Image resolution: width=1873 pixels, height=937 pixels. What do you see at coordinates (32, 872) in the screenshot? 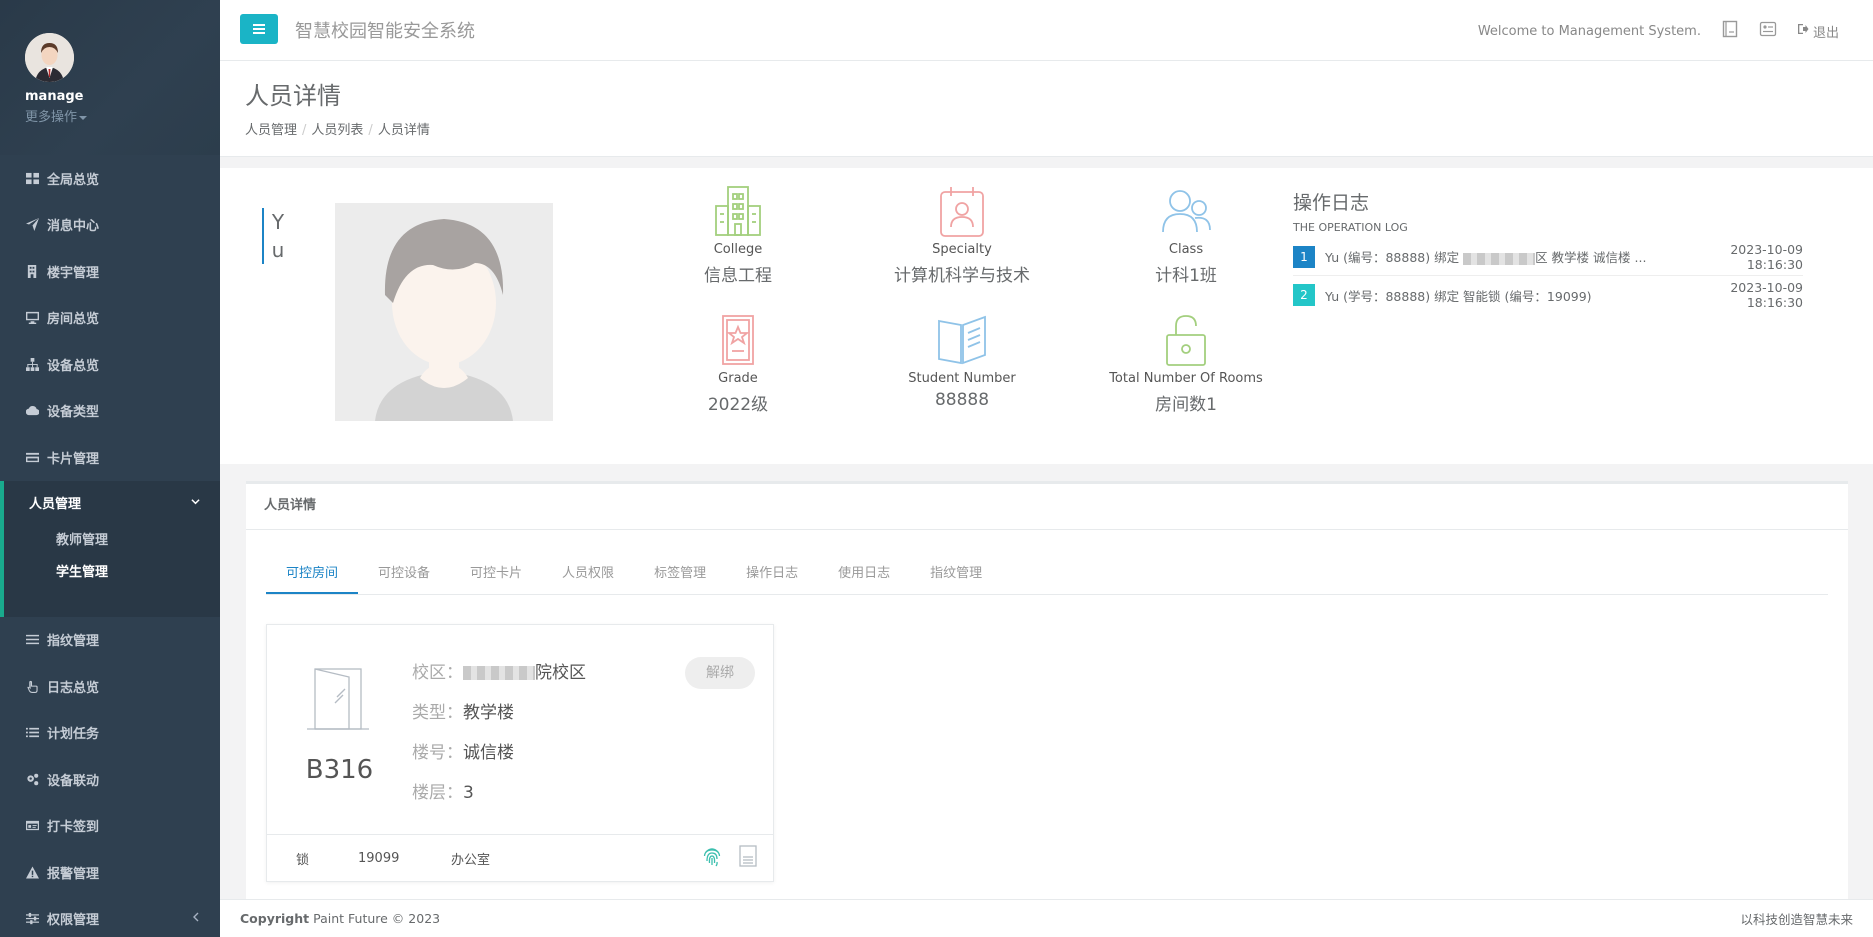
I see `warning-icon` at bounding box center [32, 872].